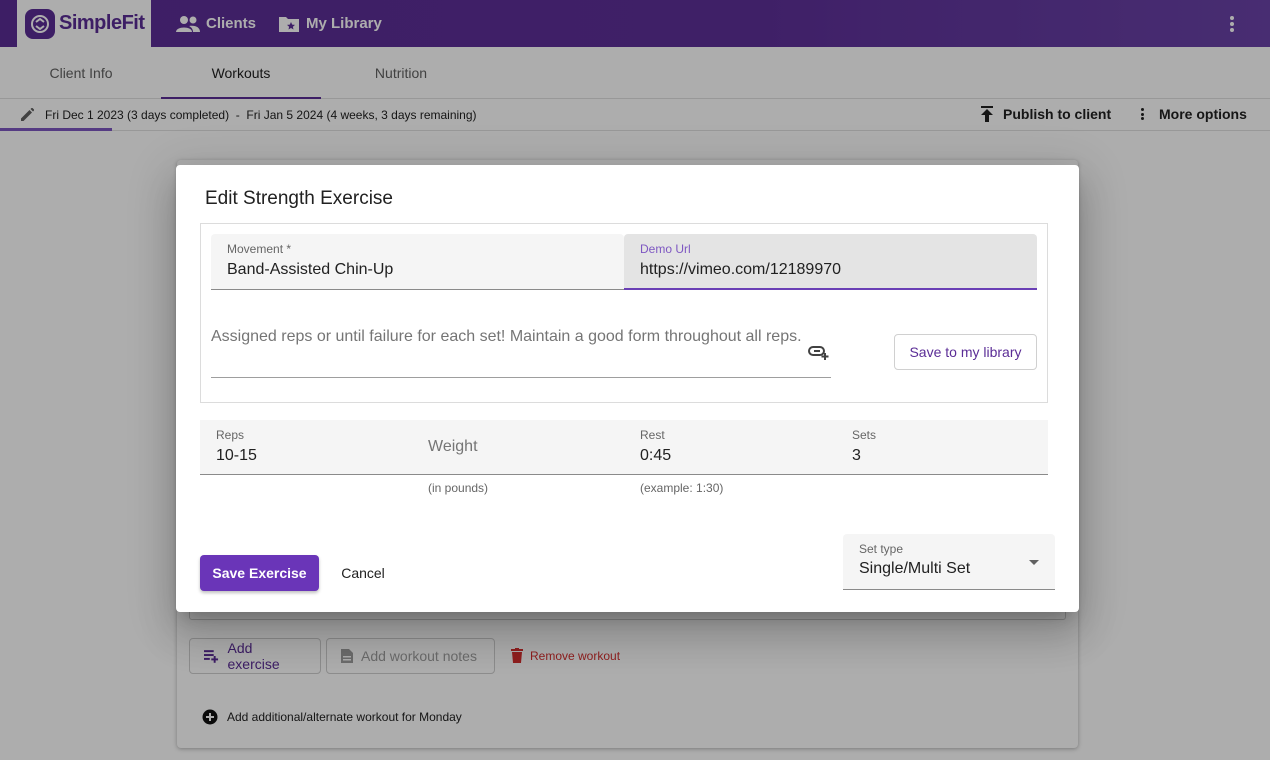 This screenshot has height=760, width=1270. What do you see at coordinates (942, 447) in the screenshot?
I see `sets-field: Sets 3` at bounding box center [942, 447].